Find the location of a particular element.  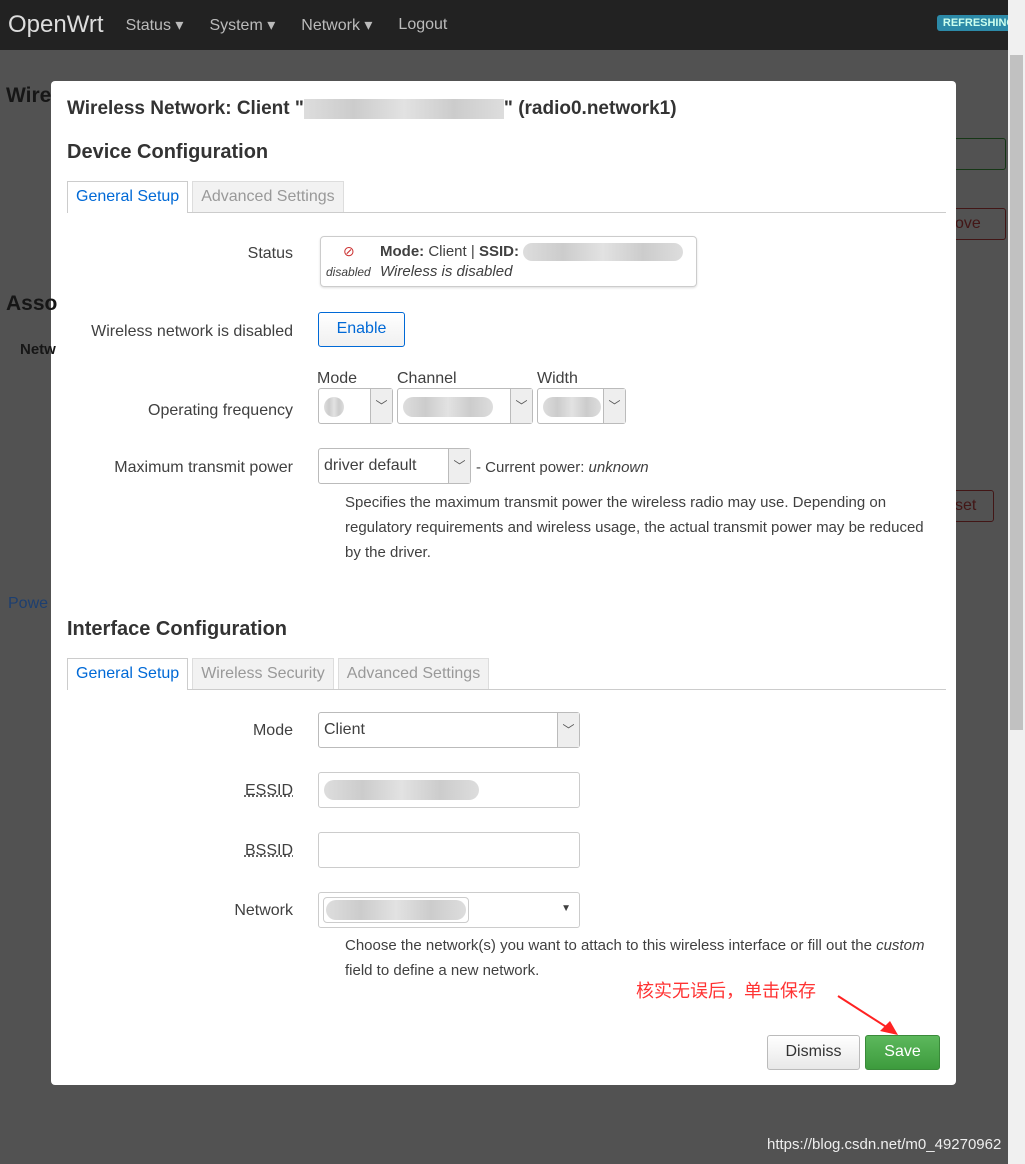

brand-logo: OpenWrt is located at coordinates (56, 25).